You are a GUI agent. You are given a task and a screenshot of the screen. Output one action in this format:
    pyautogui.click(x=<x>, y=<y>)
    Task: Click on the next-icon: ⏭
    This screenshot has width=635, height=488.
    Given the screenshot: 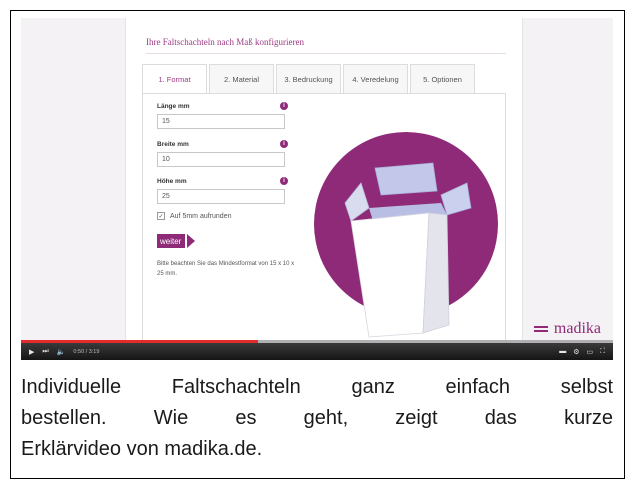 What is the action you would take?
    pyautogui.click(x=45, y=352)
    